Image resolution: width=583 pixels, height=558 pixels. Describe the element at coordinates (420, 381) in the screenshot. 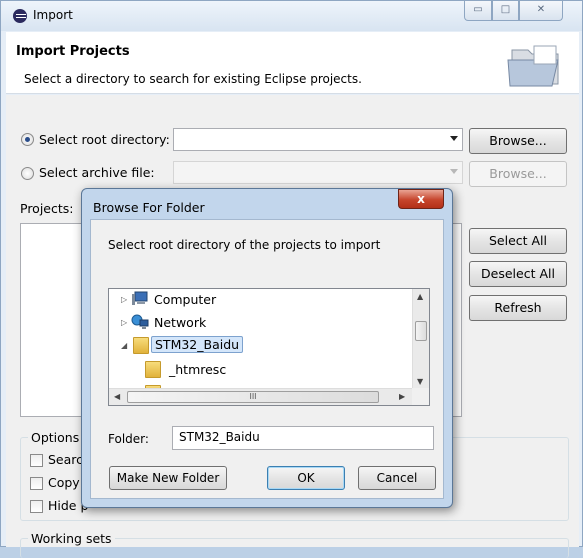

I see `scroll-down-icon: ▼` at that location.